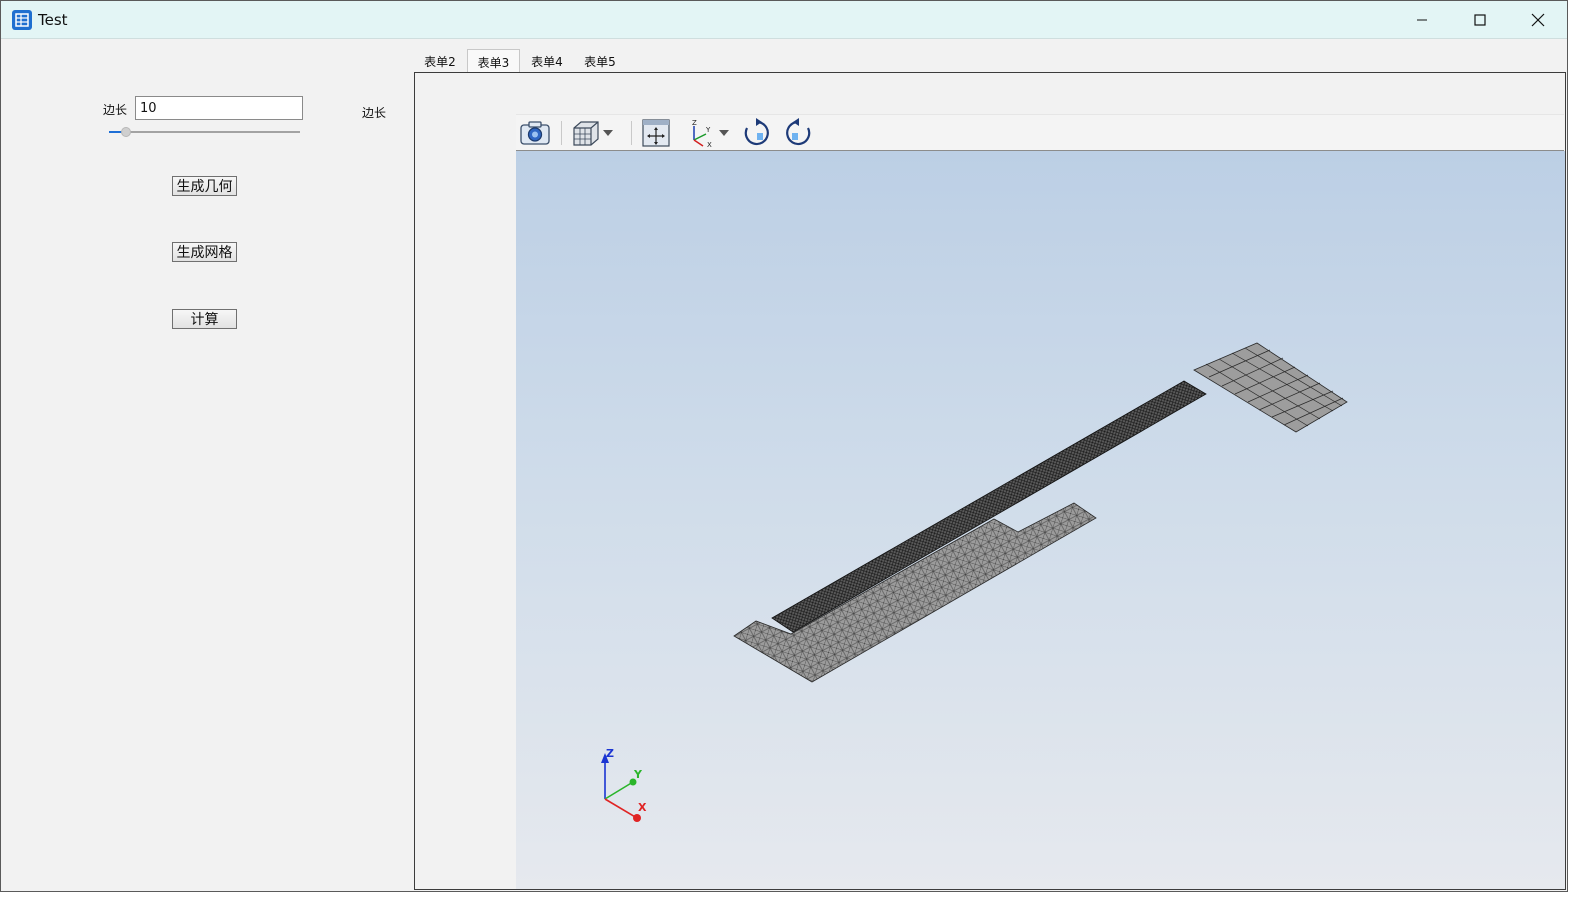 The image size is (1579, 898). I want to click on edge-length-input, so click(219, 108).